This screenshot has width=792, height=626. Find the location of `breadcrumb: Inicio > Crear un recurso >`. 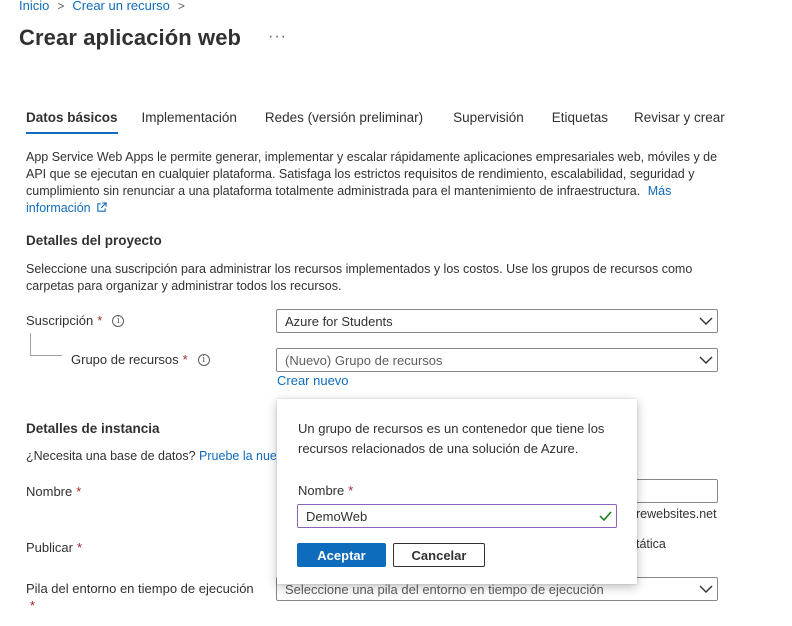

breadcrumb: Inicio > Crear un recurso > is located at coordinates (102, 6).